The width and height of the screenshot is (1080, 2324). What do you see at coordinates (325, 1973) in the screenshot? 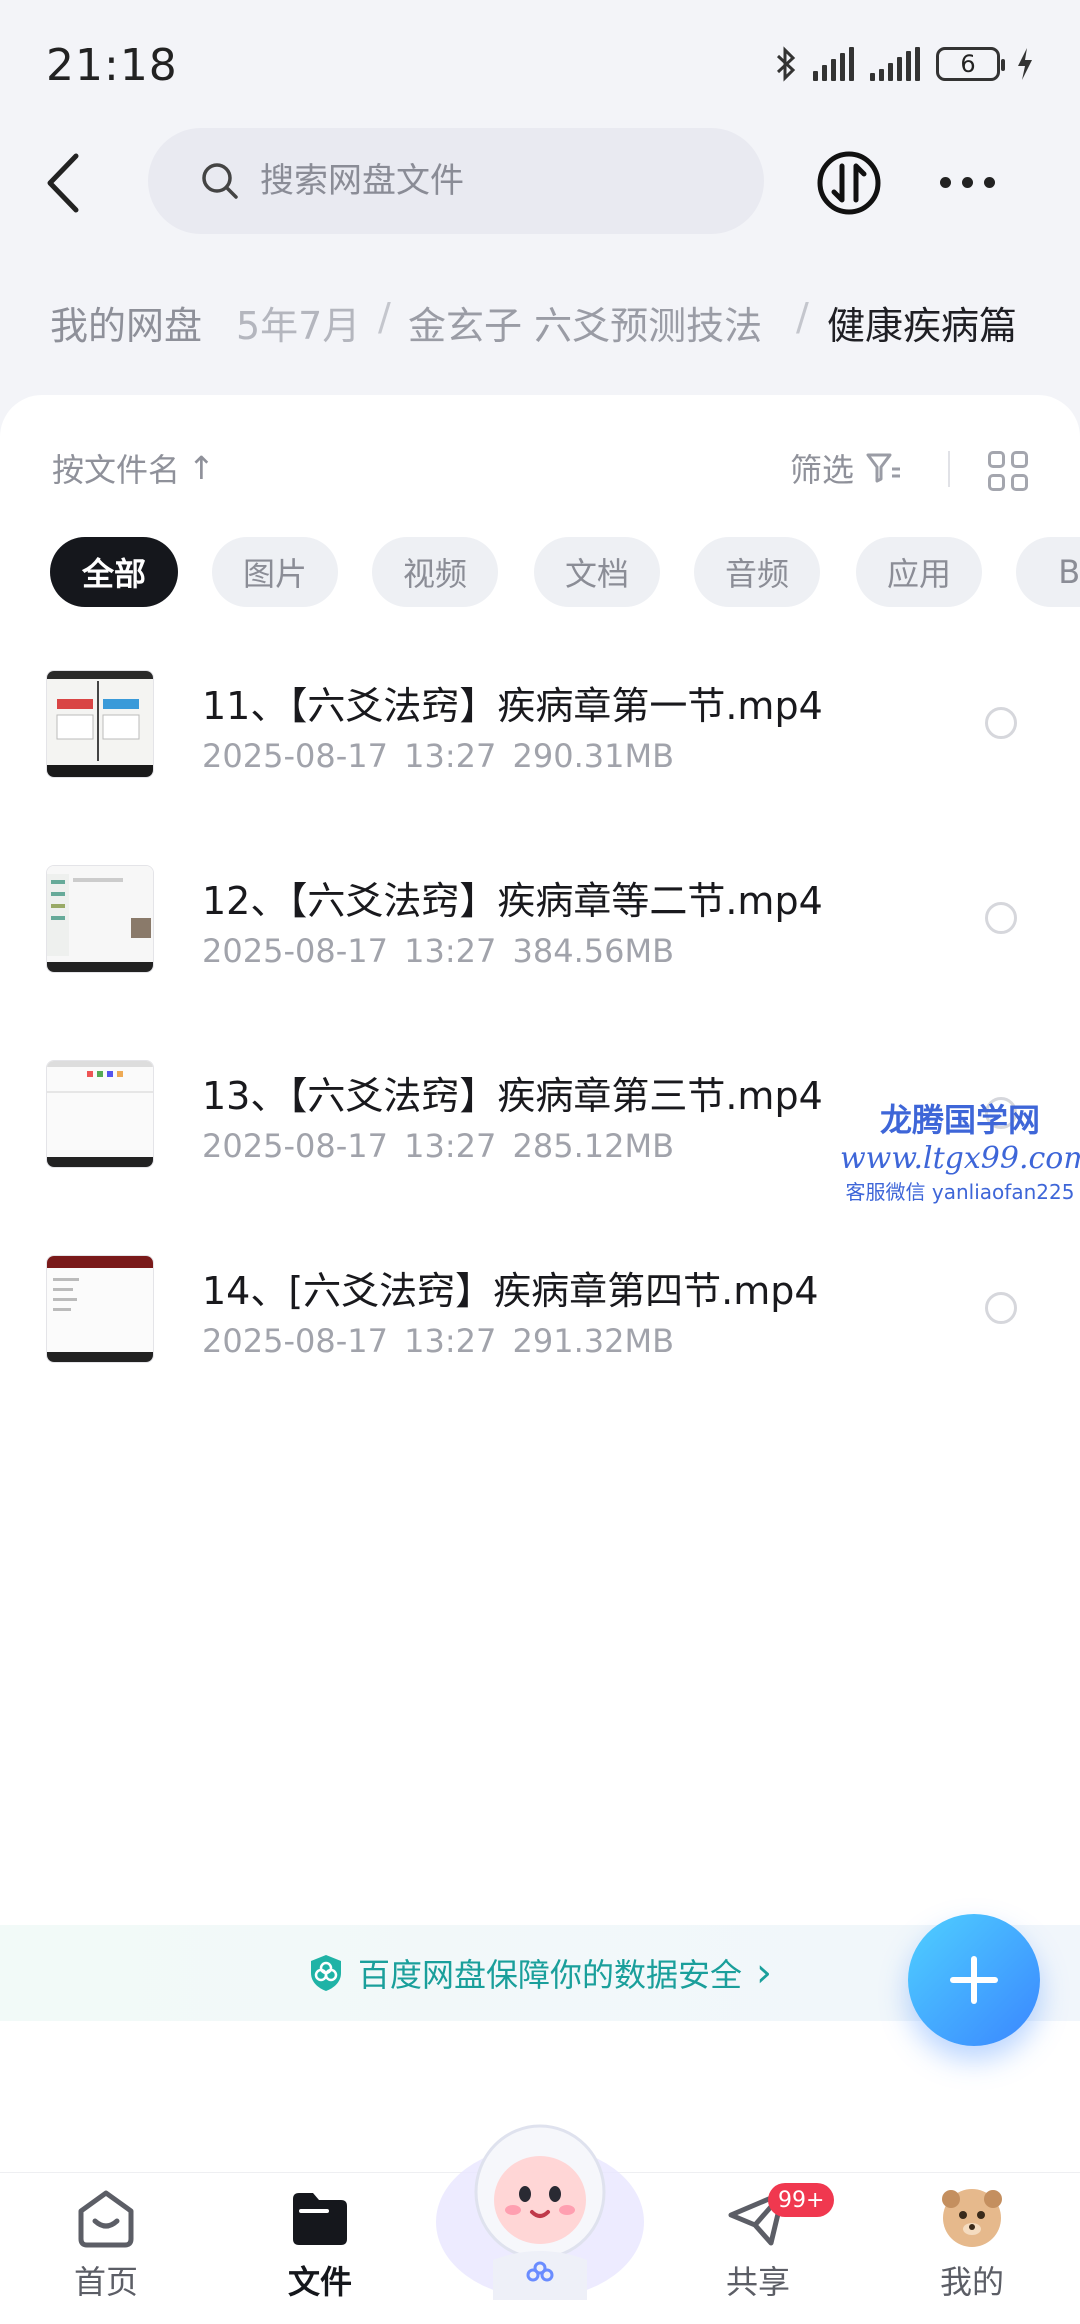
I see `shield-icon` at bounding box center [325, 1973].